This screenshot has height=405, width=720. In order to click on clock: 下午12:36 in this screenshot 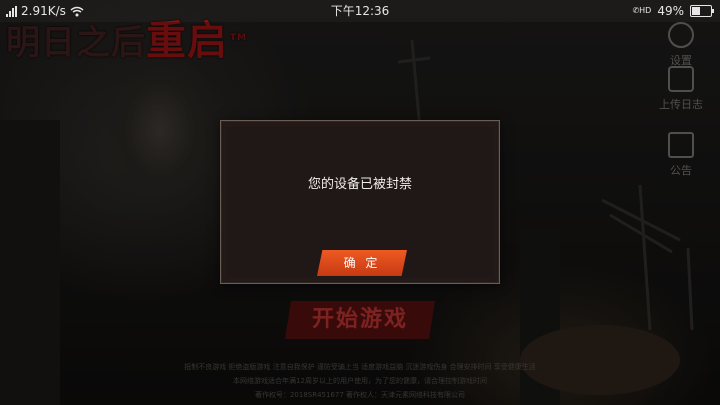, I will do `click(360, 11)`.